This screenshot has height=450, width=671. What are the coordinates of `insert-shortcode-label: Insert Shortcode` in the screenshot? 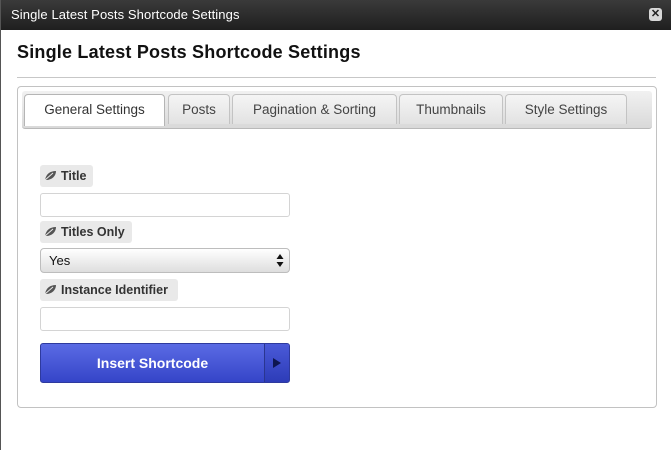 It's located at (152, 363).